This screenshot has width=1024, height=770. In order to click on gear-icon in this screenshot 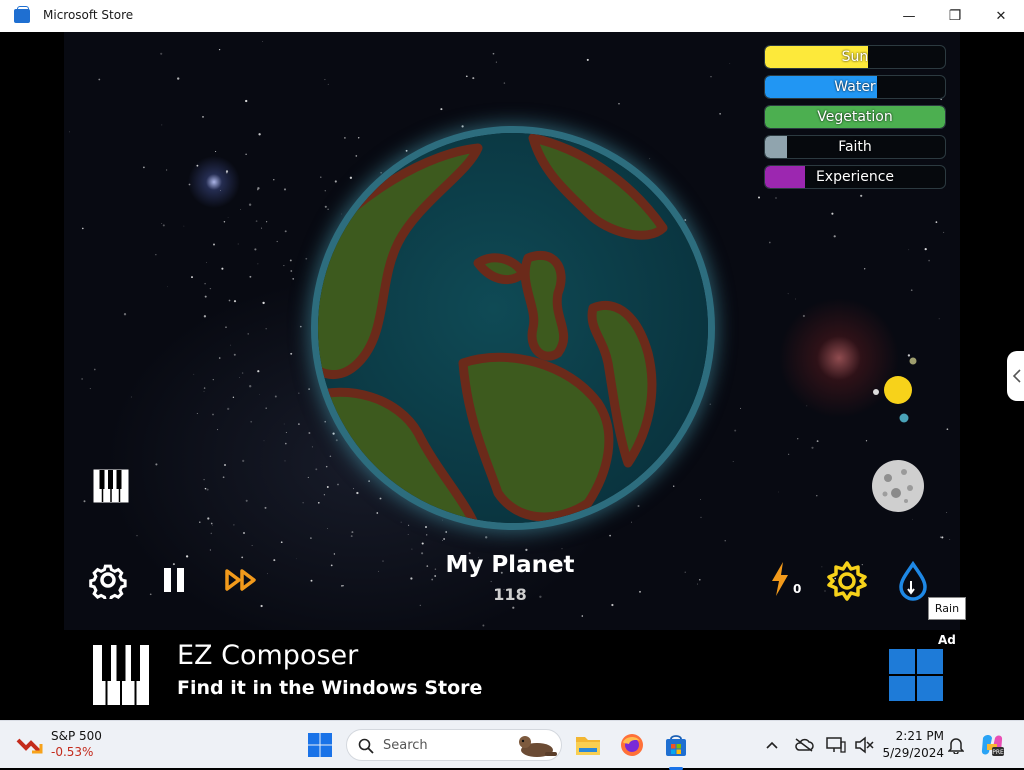, I will do `click(108, 581)`.